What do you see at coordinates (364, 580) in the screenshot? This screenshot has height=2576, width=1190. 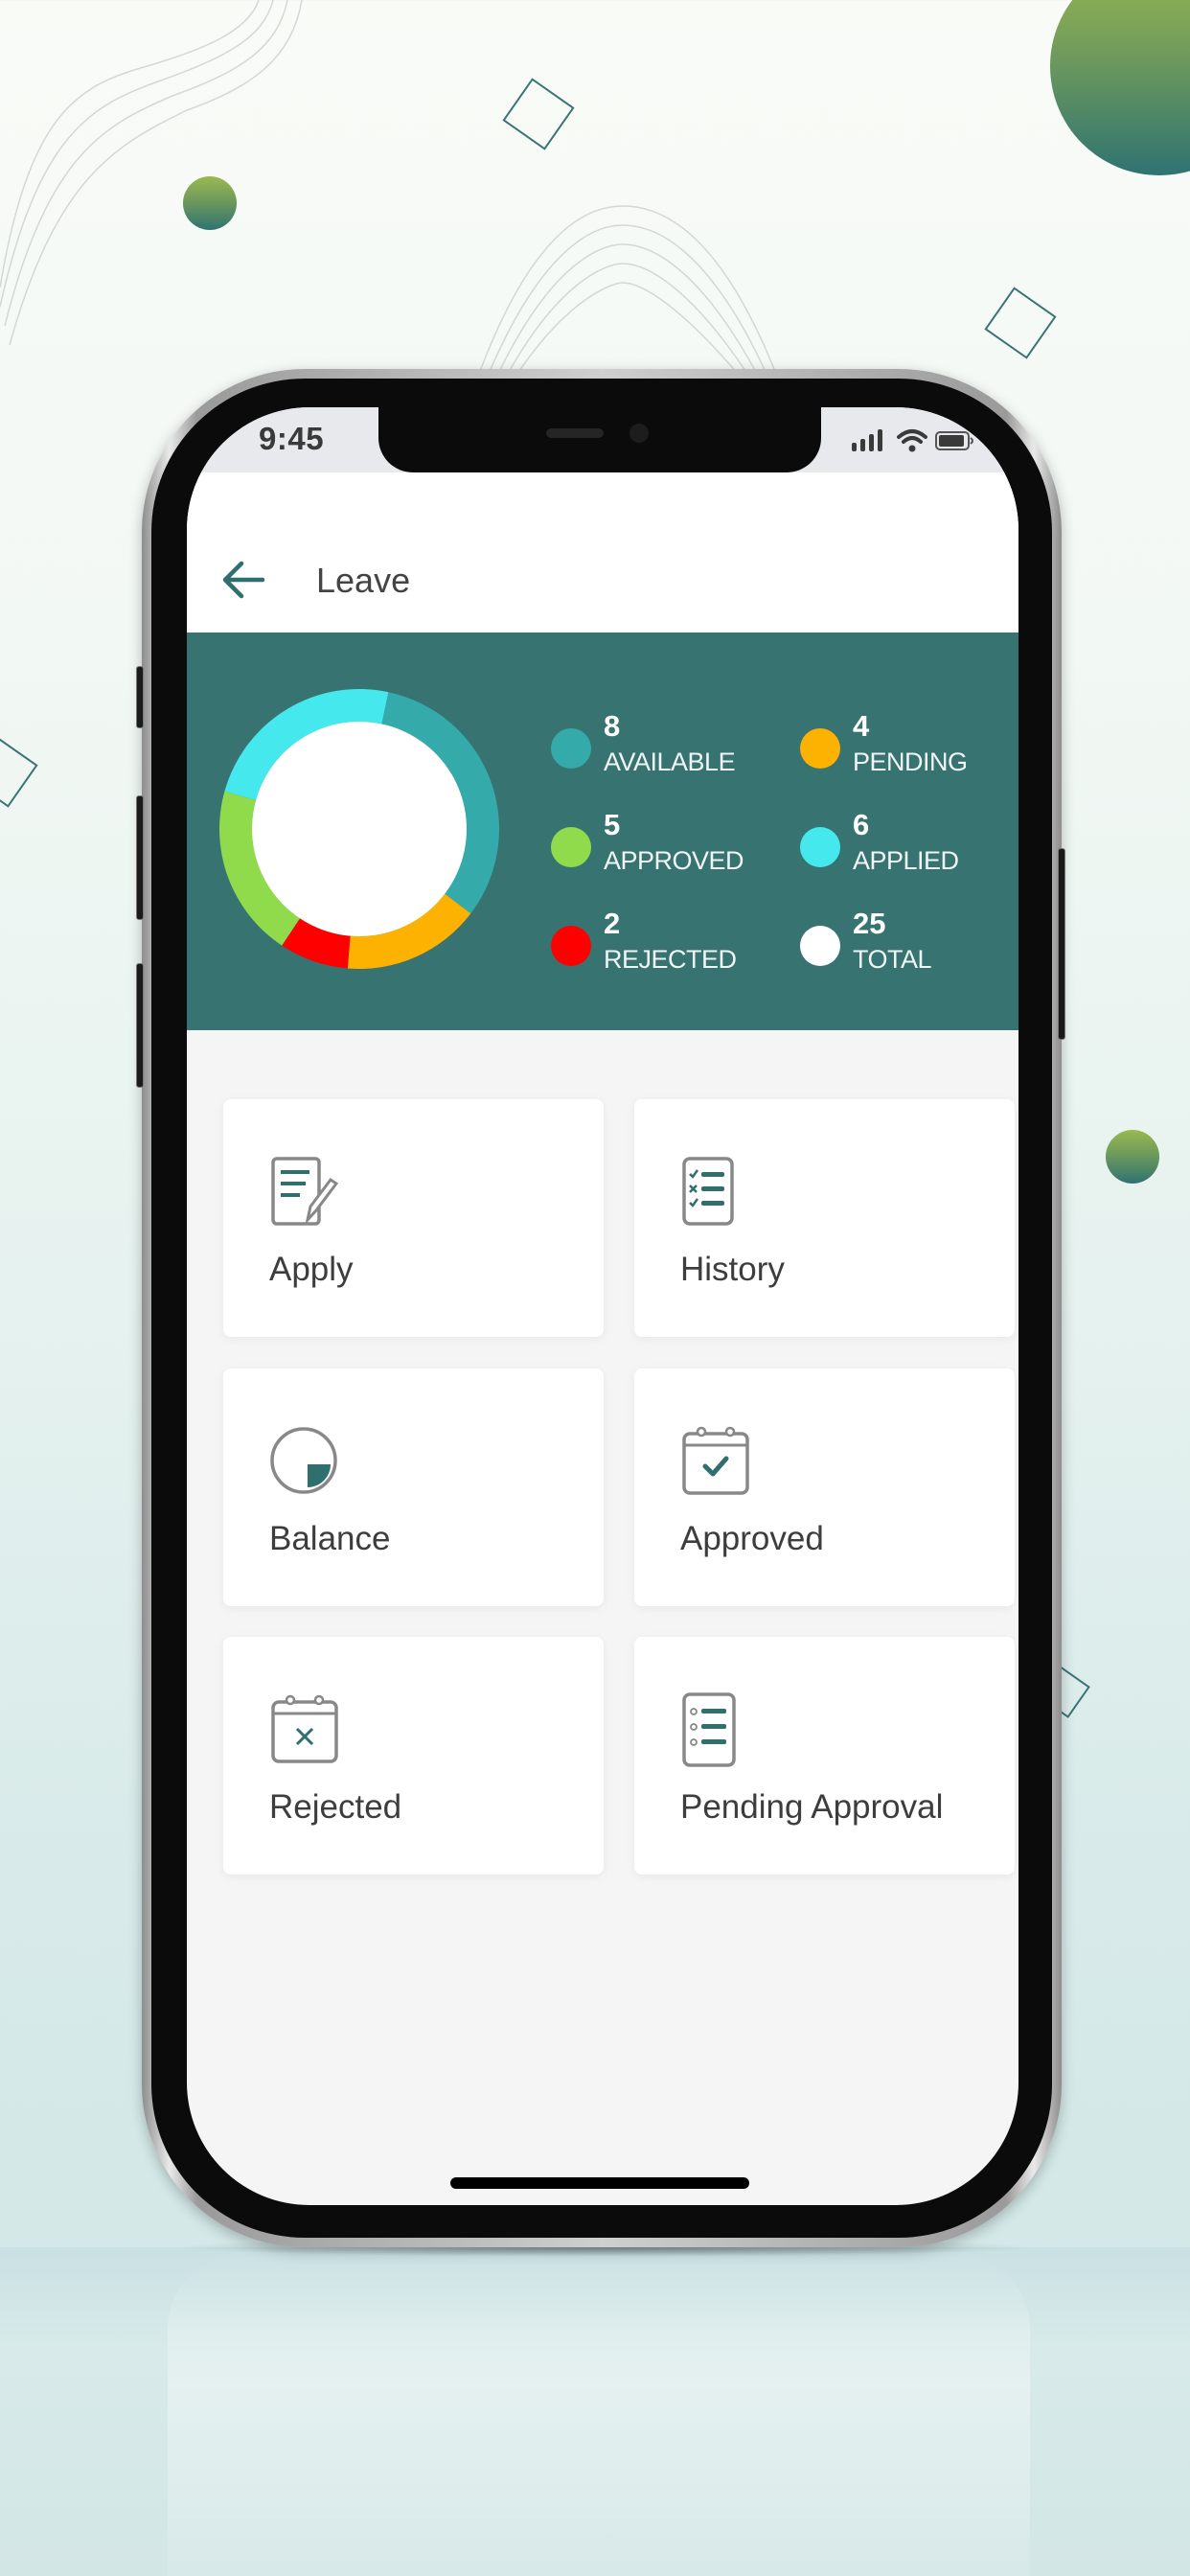 I see `page-title: Leave` at bounding box center [364, 580].